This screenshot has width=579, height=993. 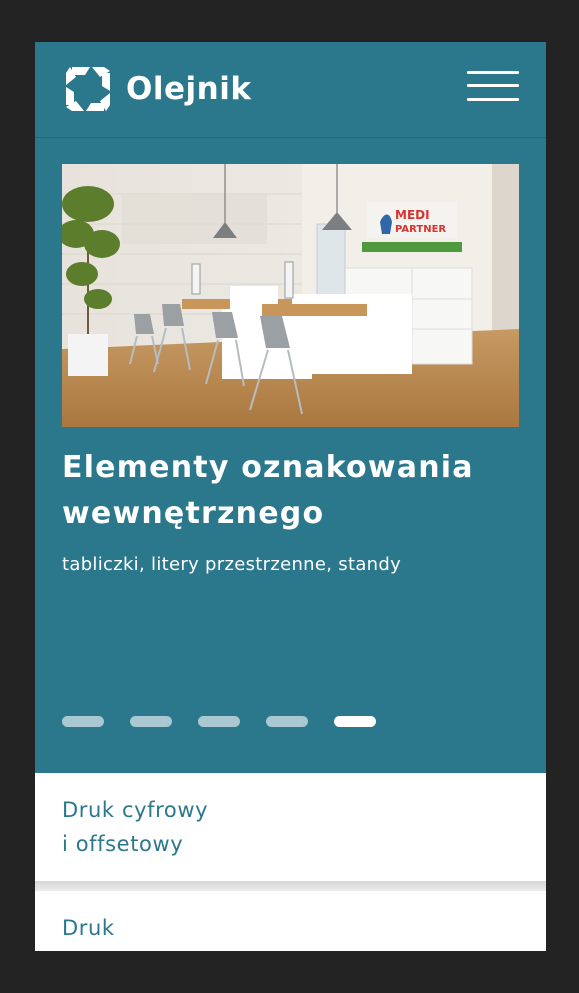 I want to click on brand-name: Olejnik, so click(x=189, y=89).